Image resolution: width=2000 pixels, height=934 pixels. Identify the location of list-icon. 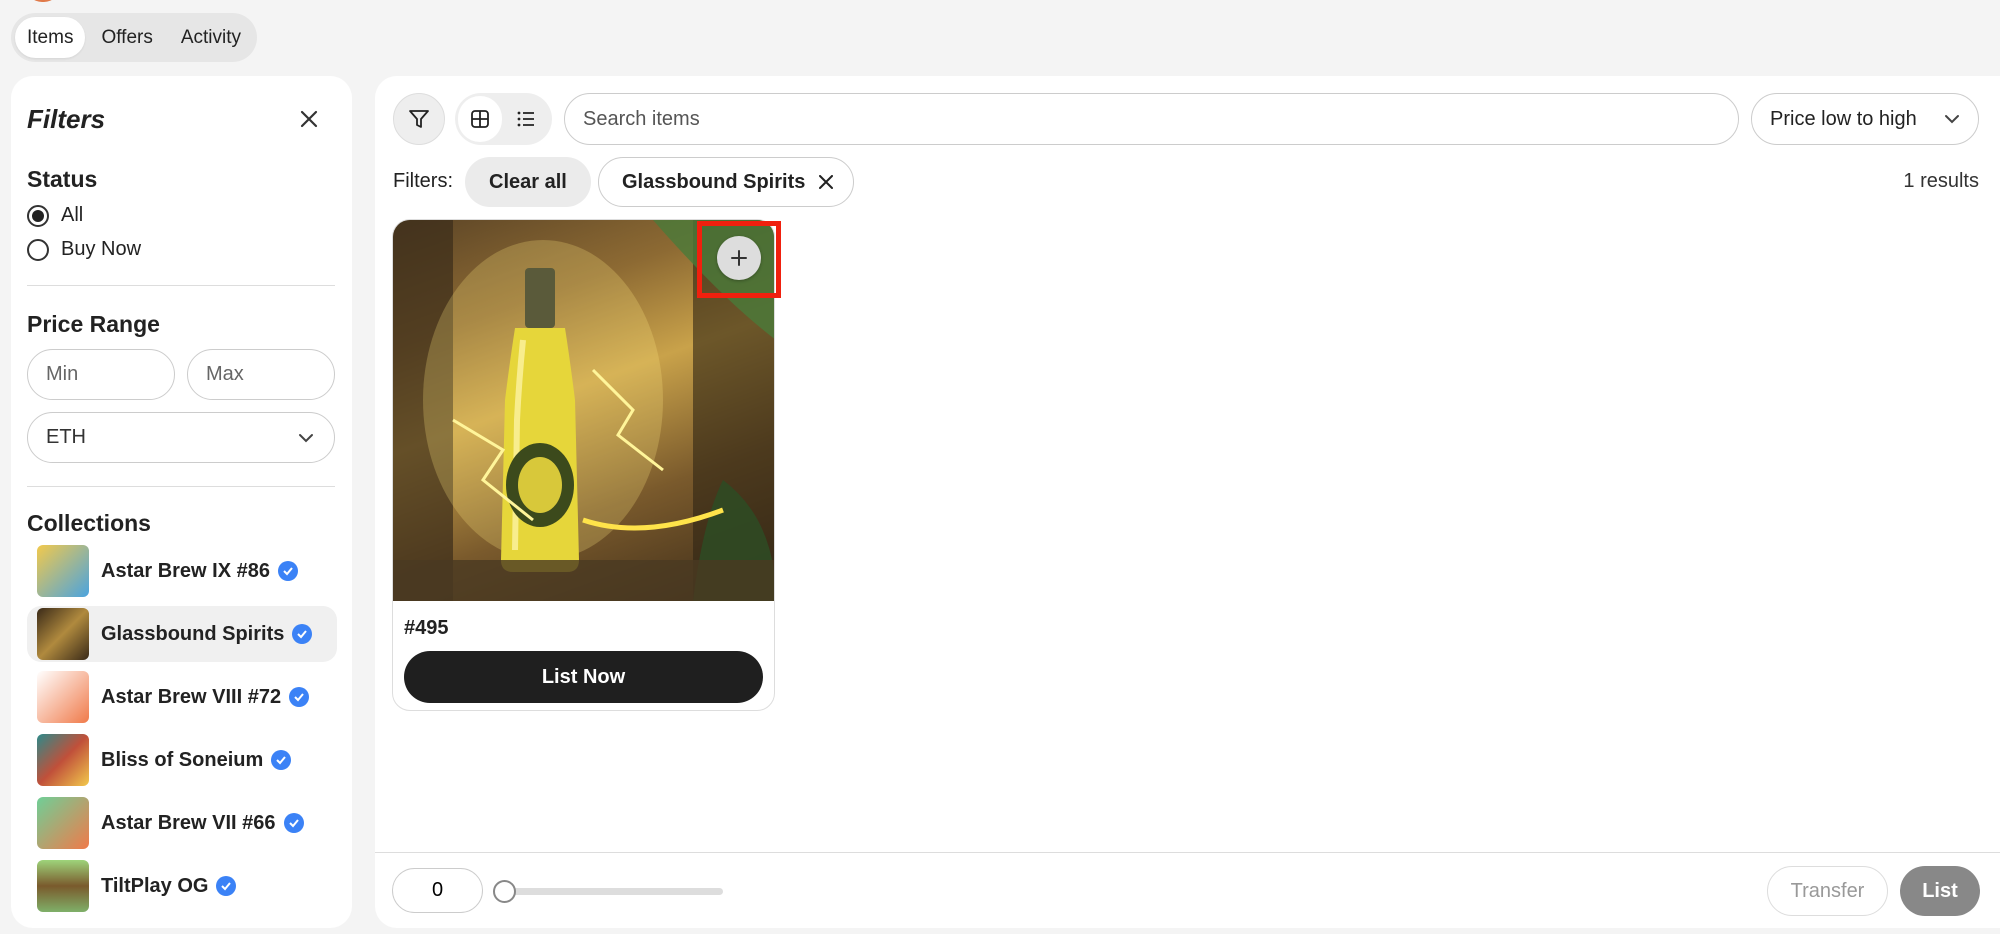
(525, 119).